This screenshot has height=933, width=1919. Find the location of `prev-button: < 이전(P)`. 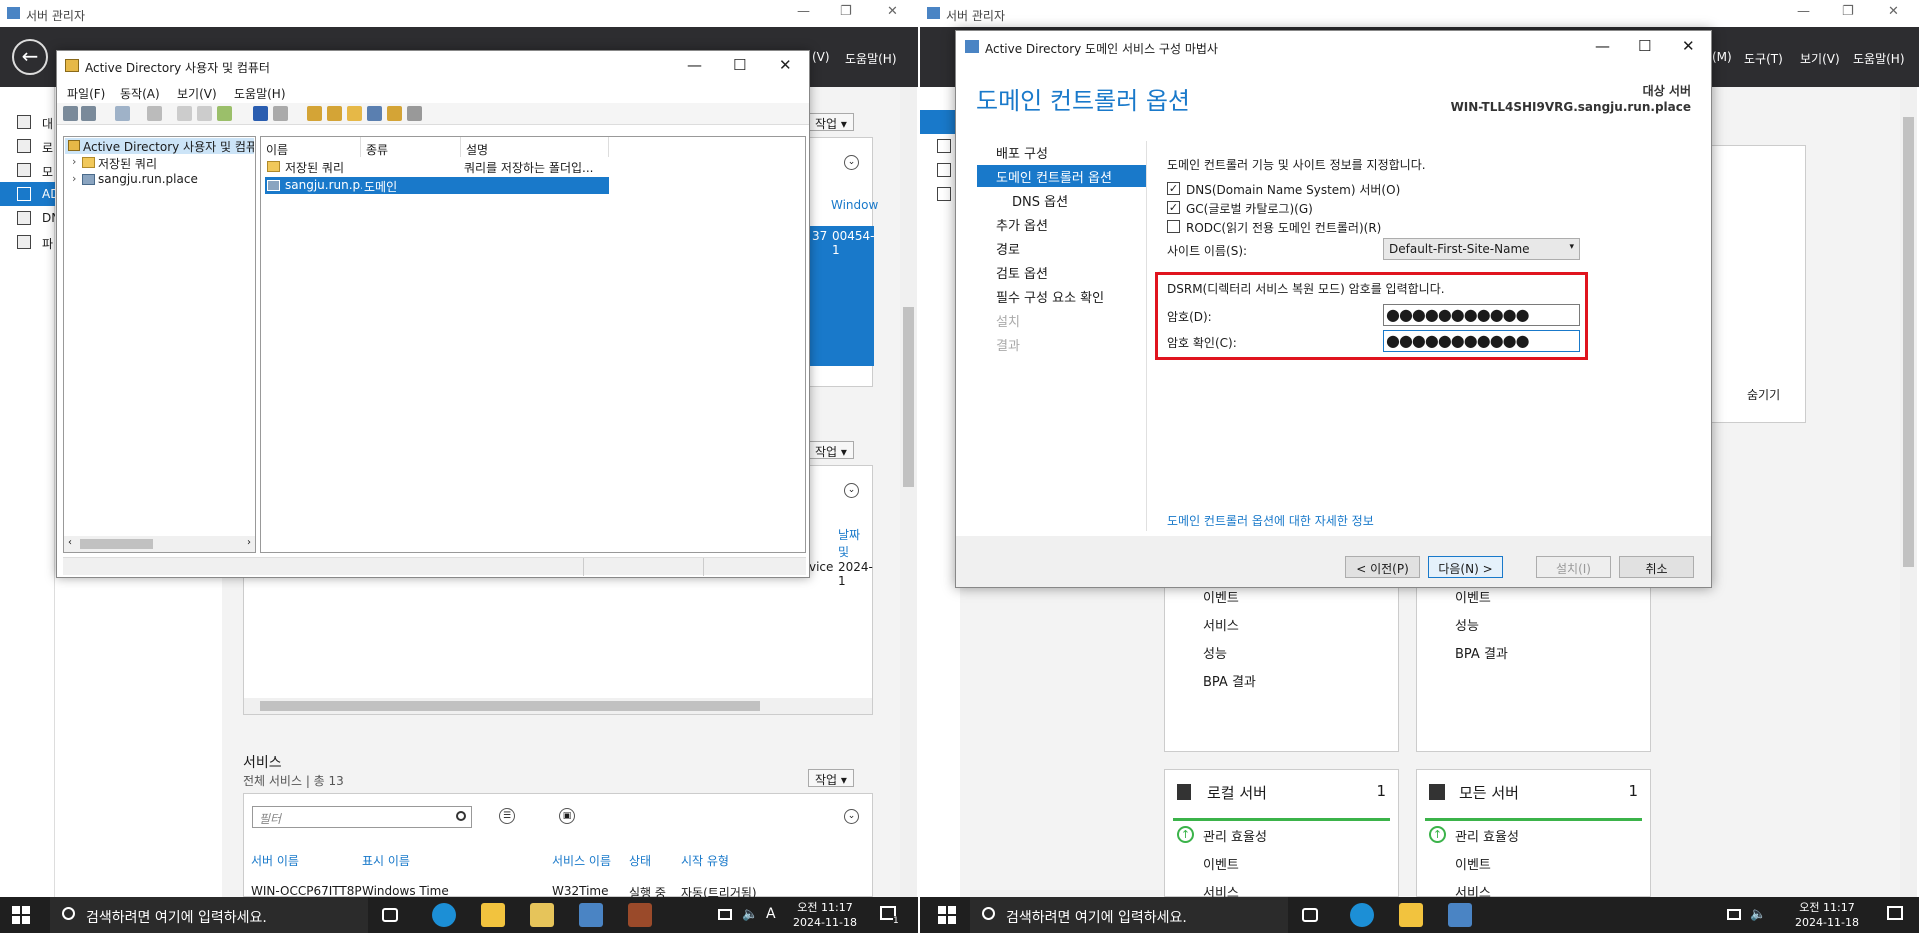

prev-button: < 이전(P) is located at coordinates (1382, 567).